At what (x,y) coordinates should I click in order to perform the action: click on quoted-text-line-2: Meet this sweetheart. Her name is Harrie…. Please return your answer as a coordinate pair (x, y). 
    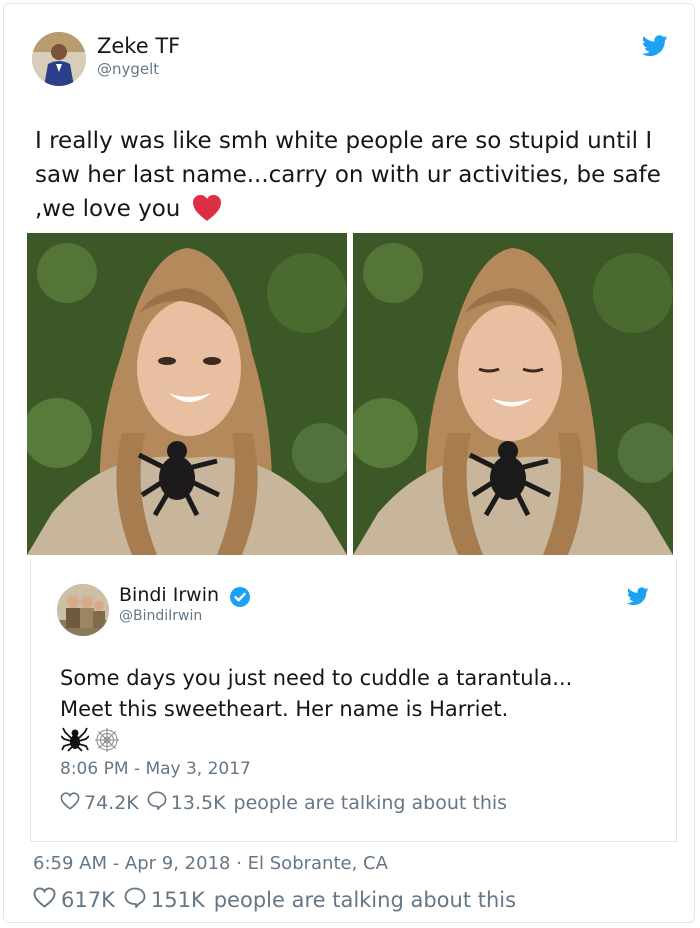
    Looking at the image, I should click on (284, 709).